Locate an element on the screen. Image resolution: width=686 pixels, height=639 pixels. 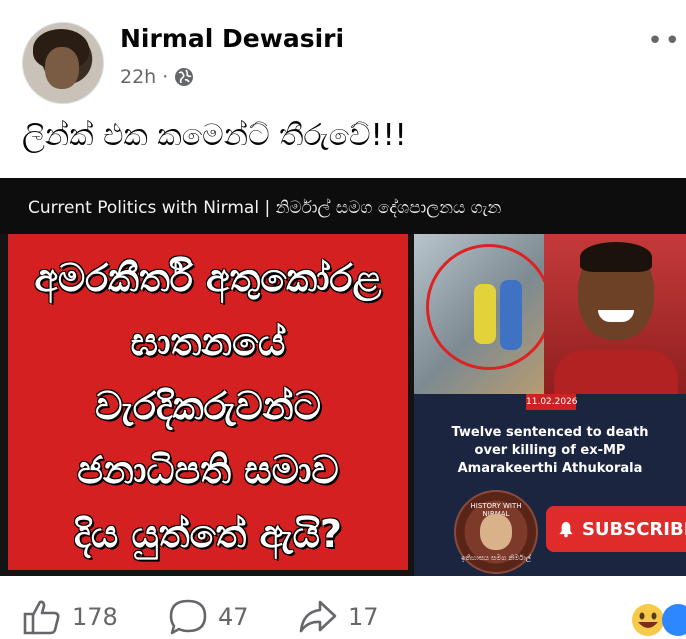
comment-icon is located at coordinates (188, 617).